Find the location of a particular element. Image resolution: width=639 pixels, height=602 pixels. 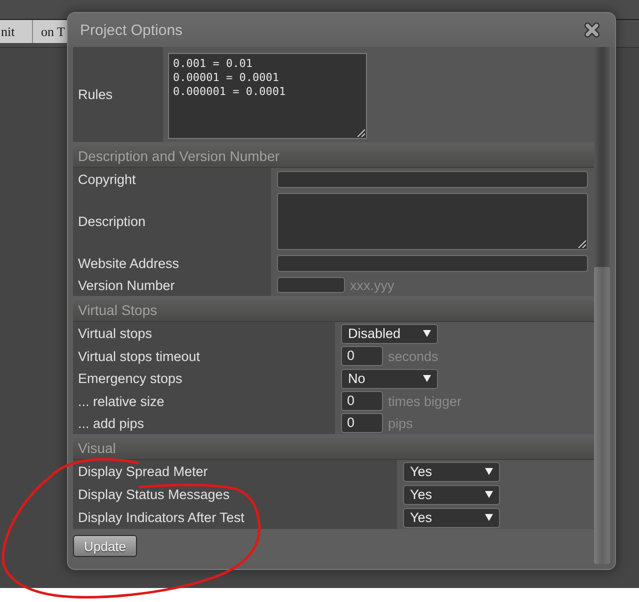

section-header: Virtual Stops is located at coordinates (333, 311).